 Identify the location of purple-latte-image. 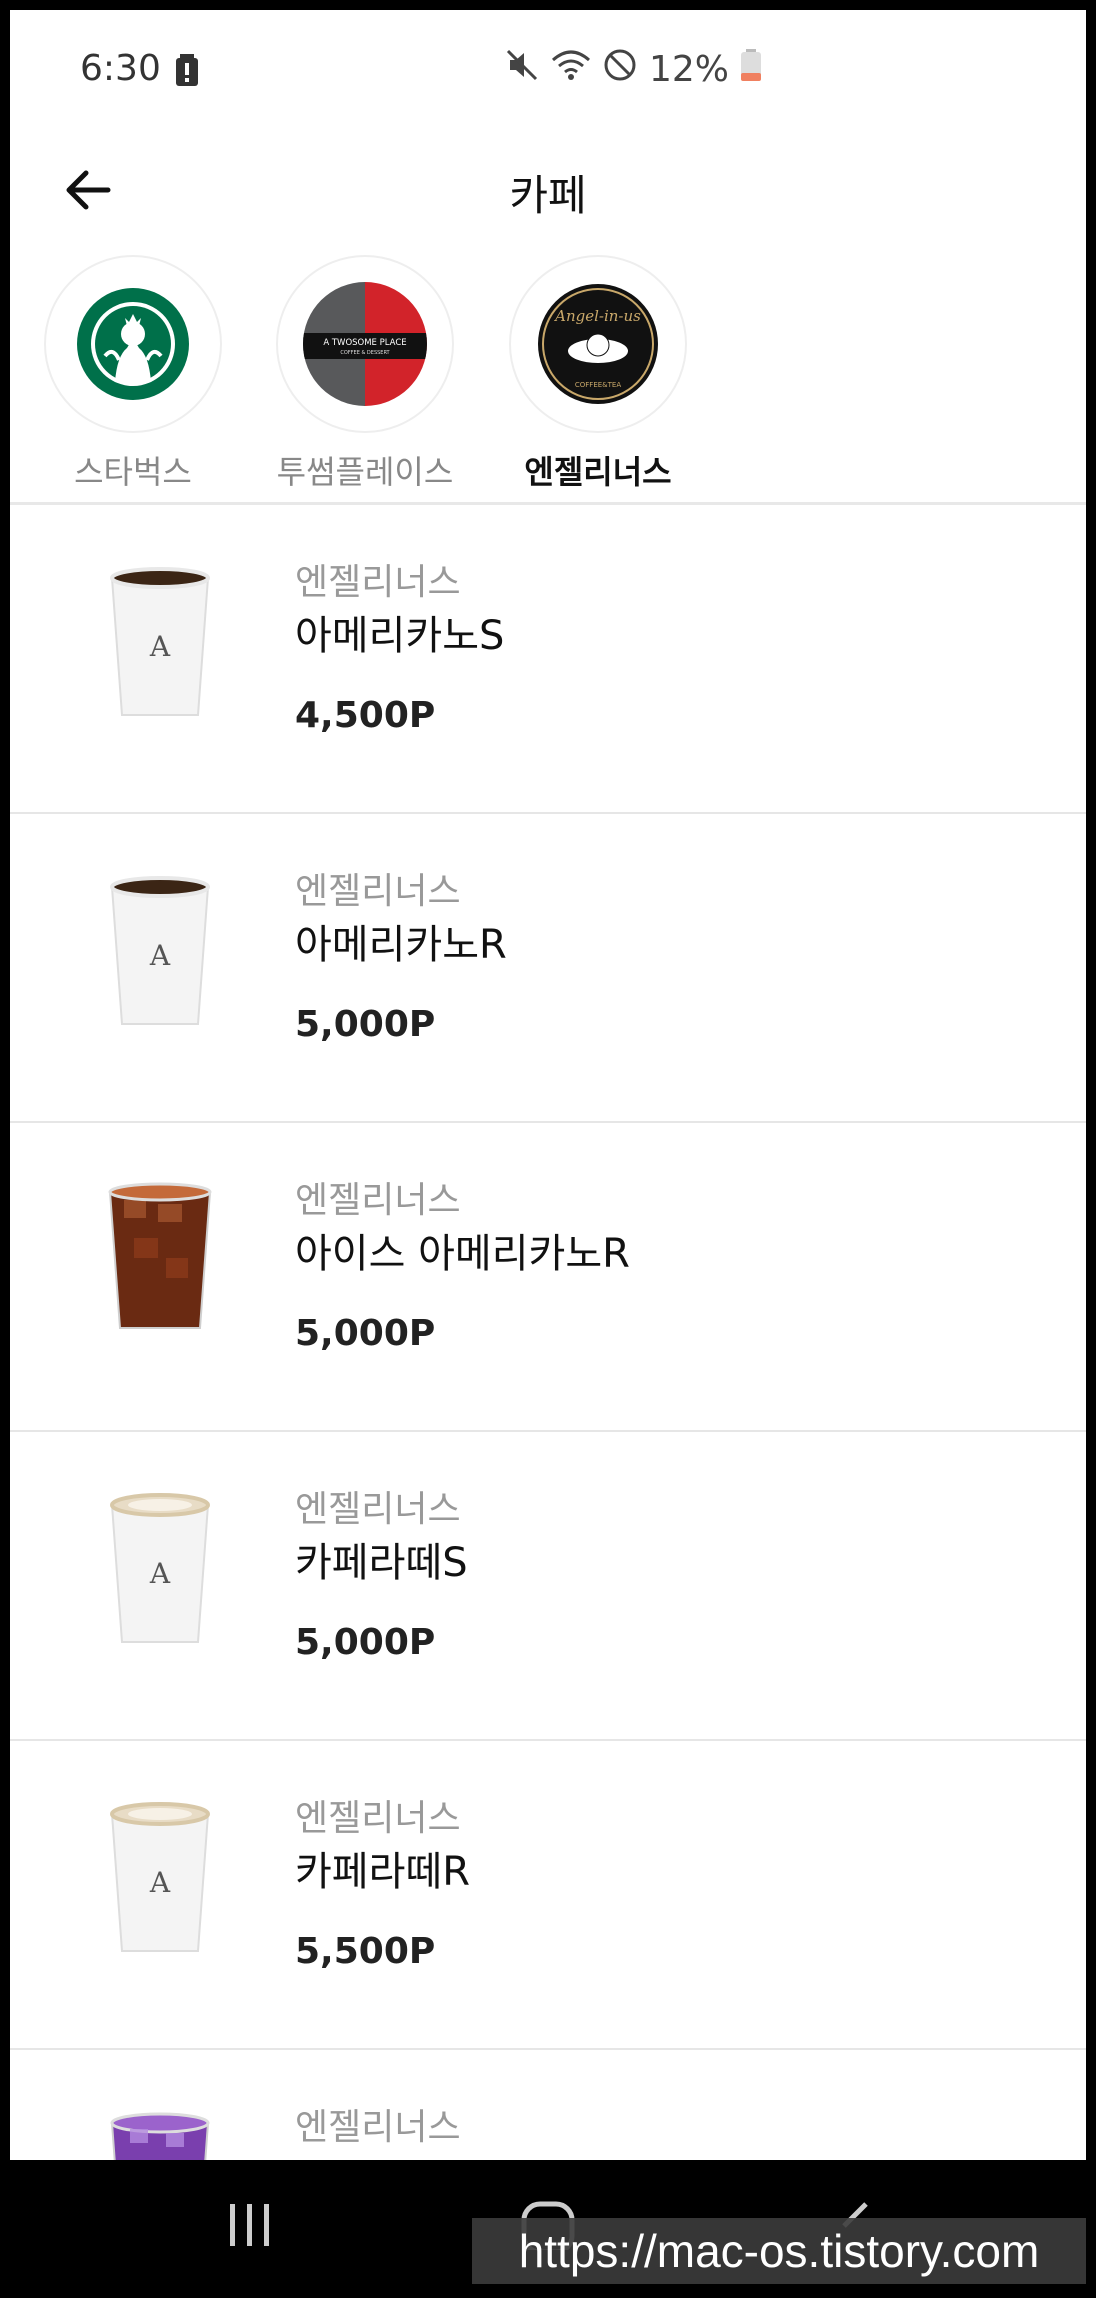
(160, 2132).